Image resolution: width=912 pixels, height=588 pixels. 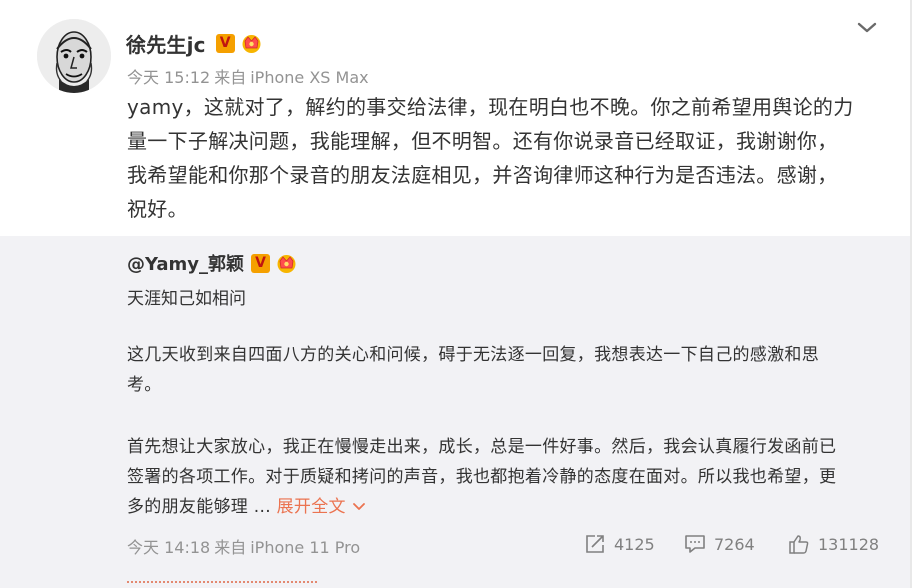 I want to click on repost-count: 4125, so click(x=634, y=544).